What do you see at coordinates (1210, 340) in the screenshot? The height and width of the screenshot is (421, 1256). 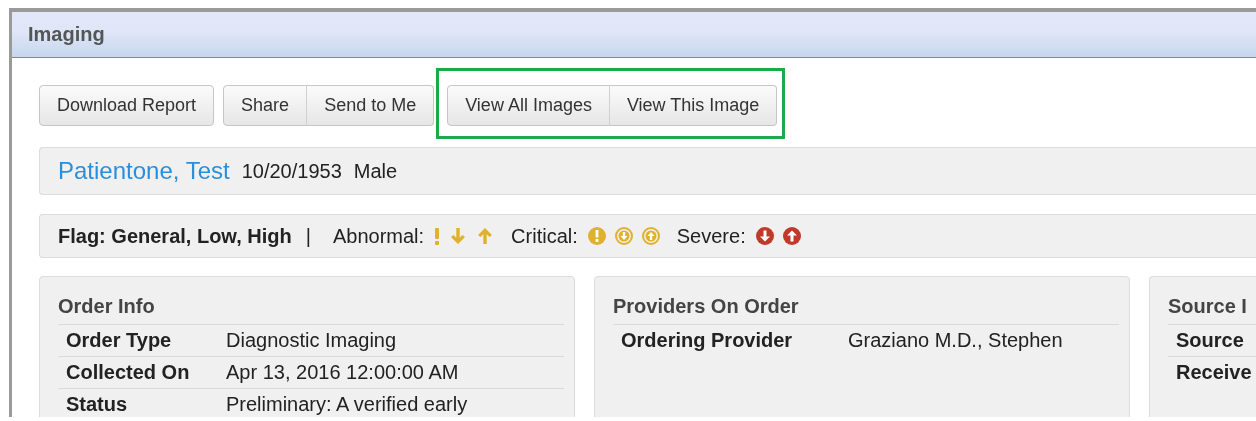 I see `field-label: Source` at bounding box center [1210, 340].